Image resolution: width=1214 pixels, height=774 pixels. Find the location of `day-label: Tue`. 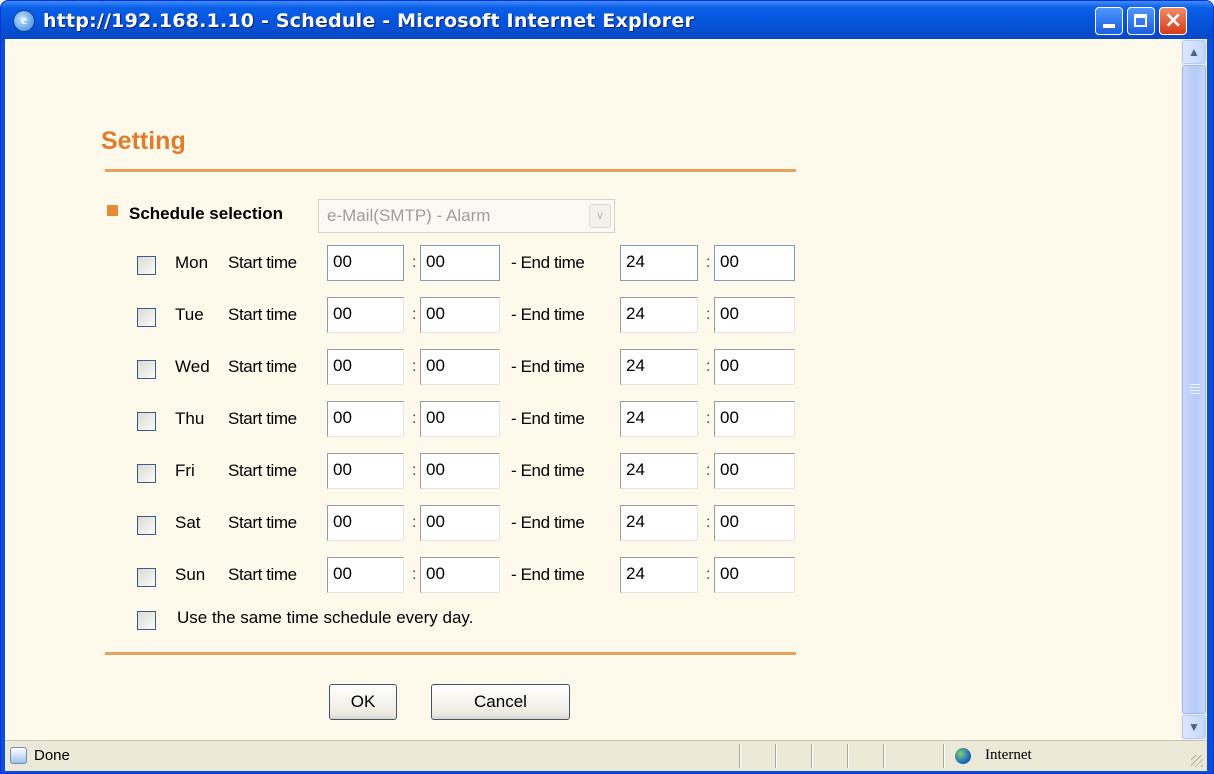

day-label: Tue is located at coordinates (189, 314).